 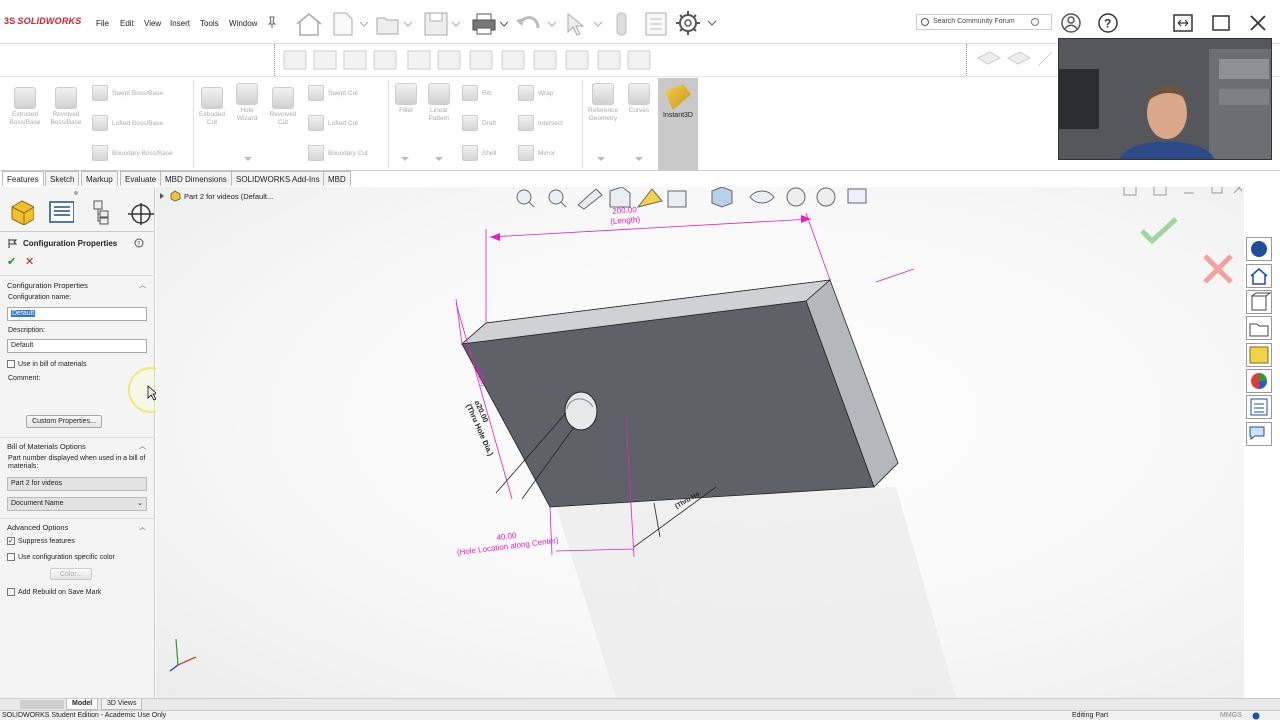 I want to click on add-rebuild-checkbox: Add Rebuild on Save Mark, so click(x=54, y=592).